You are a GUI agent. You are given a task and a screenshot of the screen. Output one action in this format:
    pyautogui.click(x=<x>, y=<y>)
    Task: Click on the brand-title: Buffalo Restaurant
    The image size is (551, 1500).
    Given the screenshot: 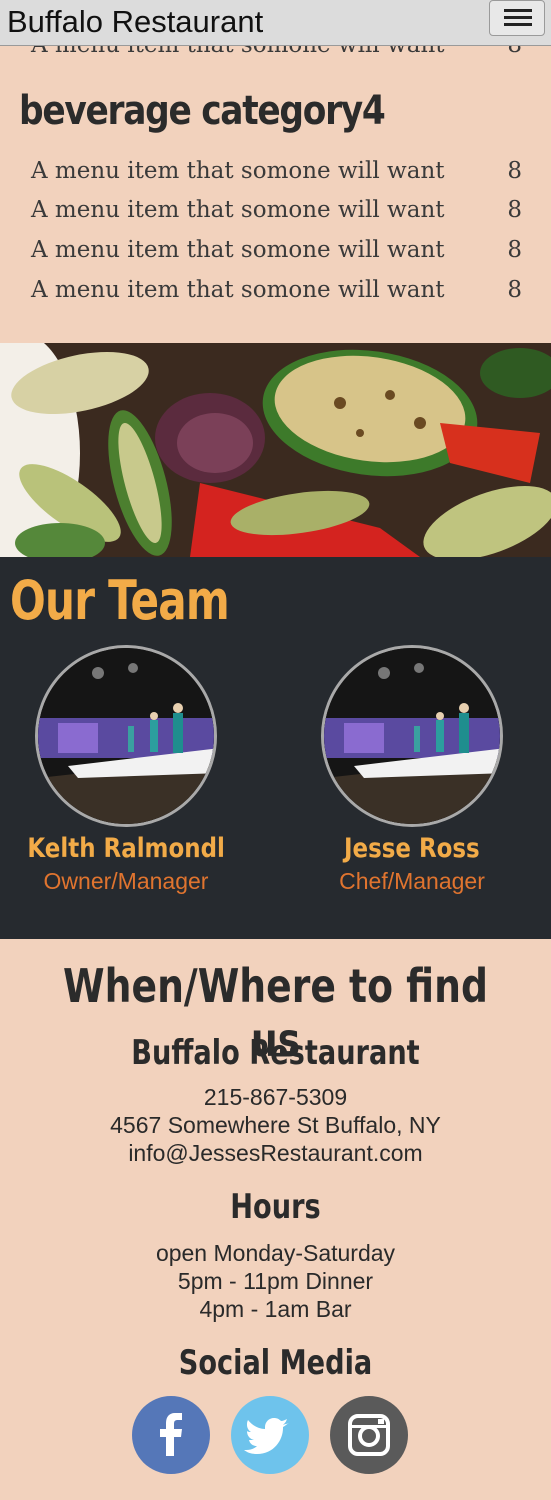 What is the action you would take?
    pyautogui.click(x=135, y=22)
    